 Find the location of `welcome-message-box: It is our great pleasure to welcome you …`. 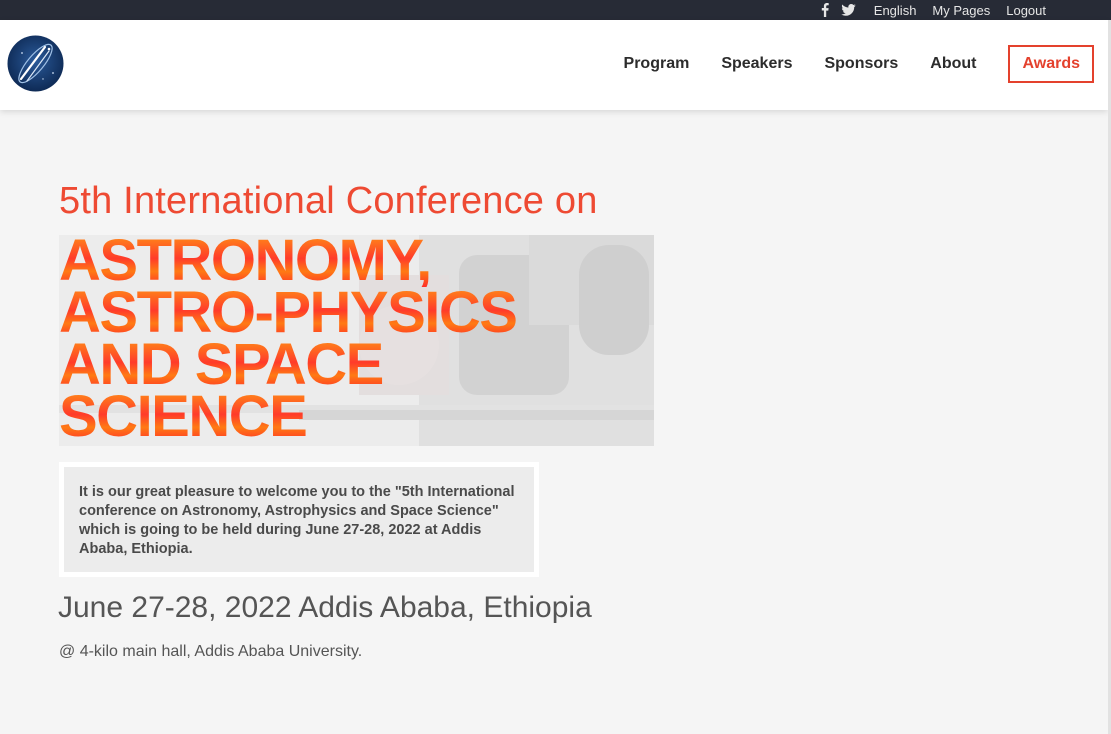

welcome-message-box: It is our great pleasure to welcome you … is located at coordinates (299, 519).